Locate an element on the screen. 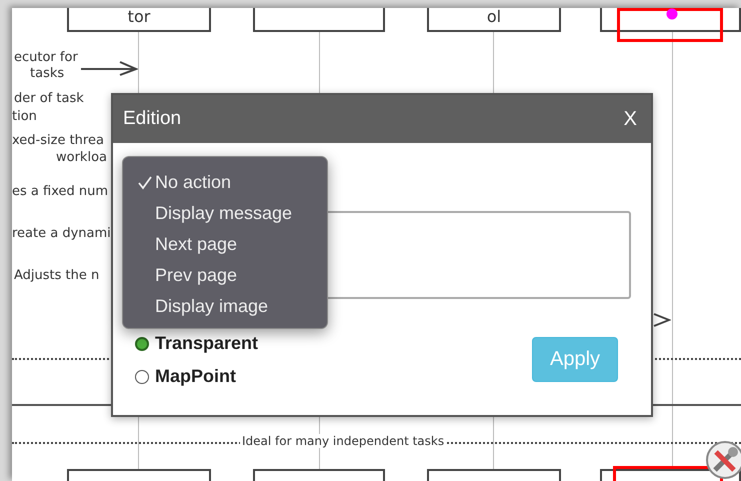 The height and width of the screenshot is (481, 741). note-text: der of task is located at coordinates (49, 98).